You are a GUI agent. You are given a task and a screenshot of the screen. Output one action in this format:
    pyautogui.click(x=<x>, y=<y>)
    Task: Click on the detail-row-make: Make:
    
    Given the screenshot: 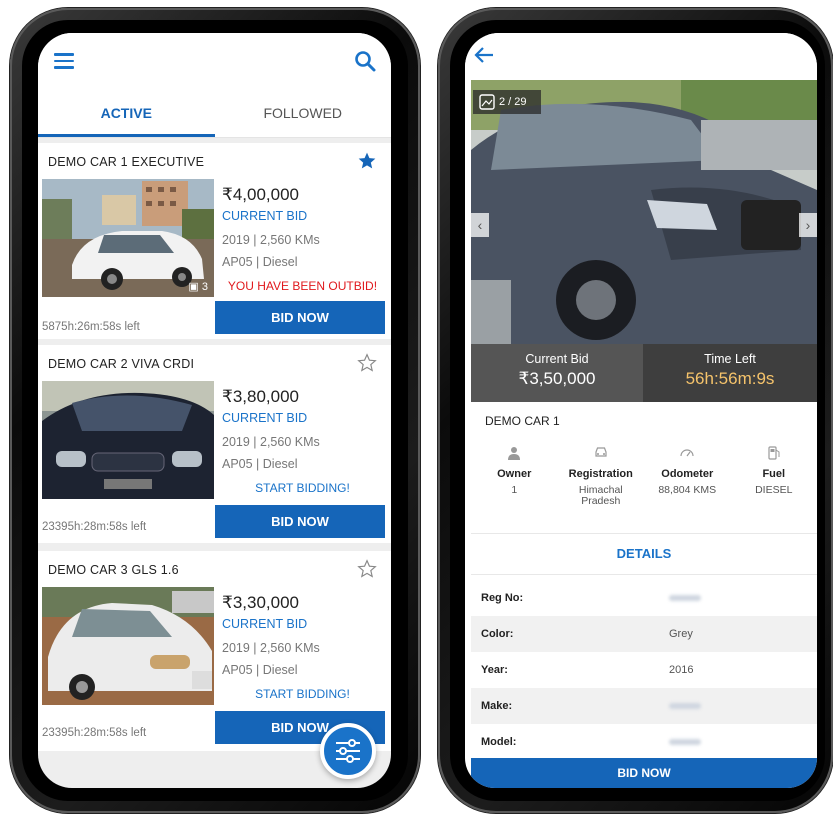 What is the action you would take?
    pyautogui.click(x=644, y=706)
    